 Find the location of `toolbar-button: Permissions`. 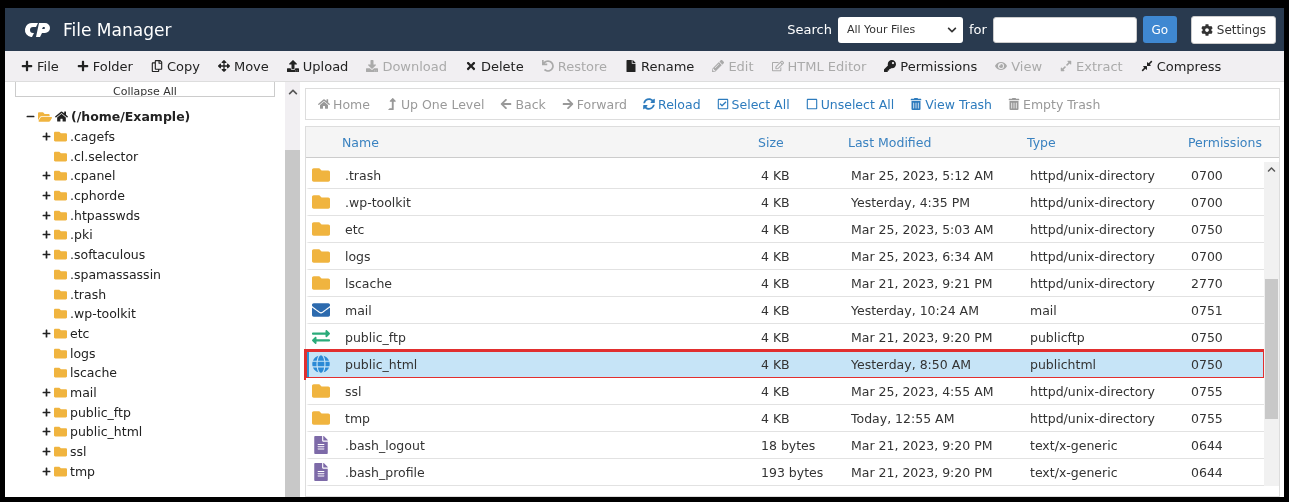

toolbar-button: Permissions is located at coordinates (931, 66).